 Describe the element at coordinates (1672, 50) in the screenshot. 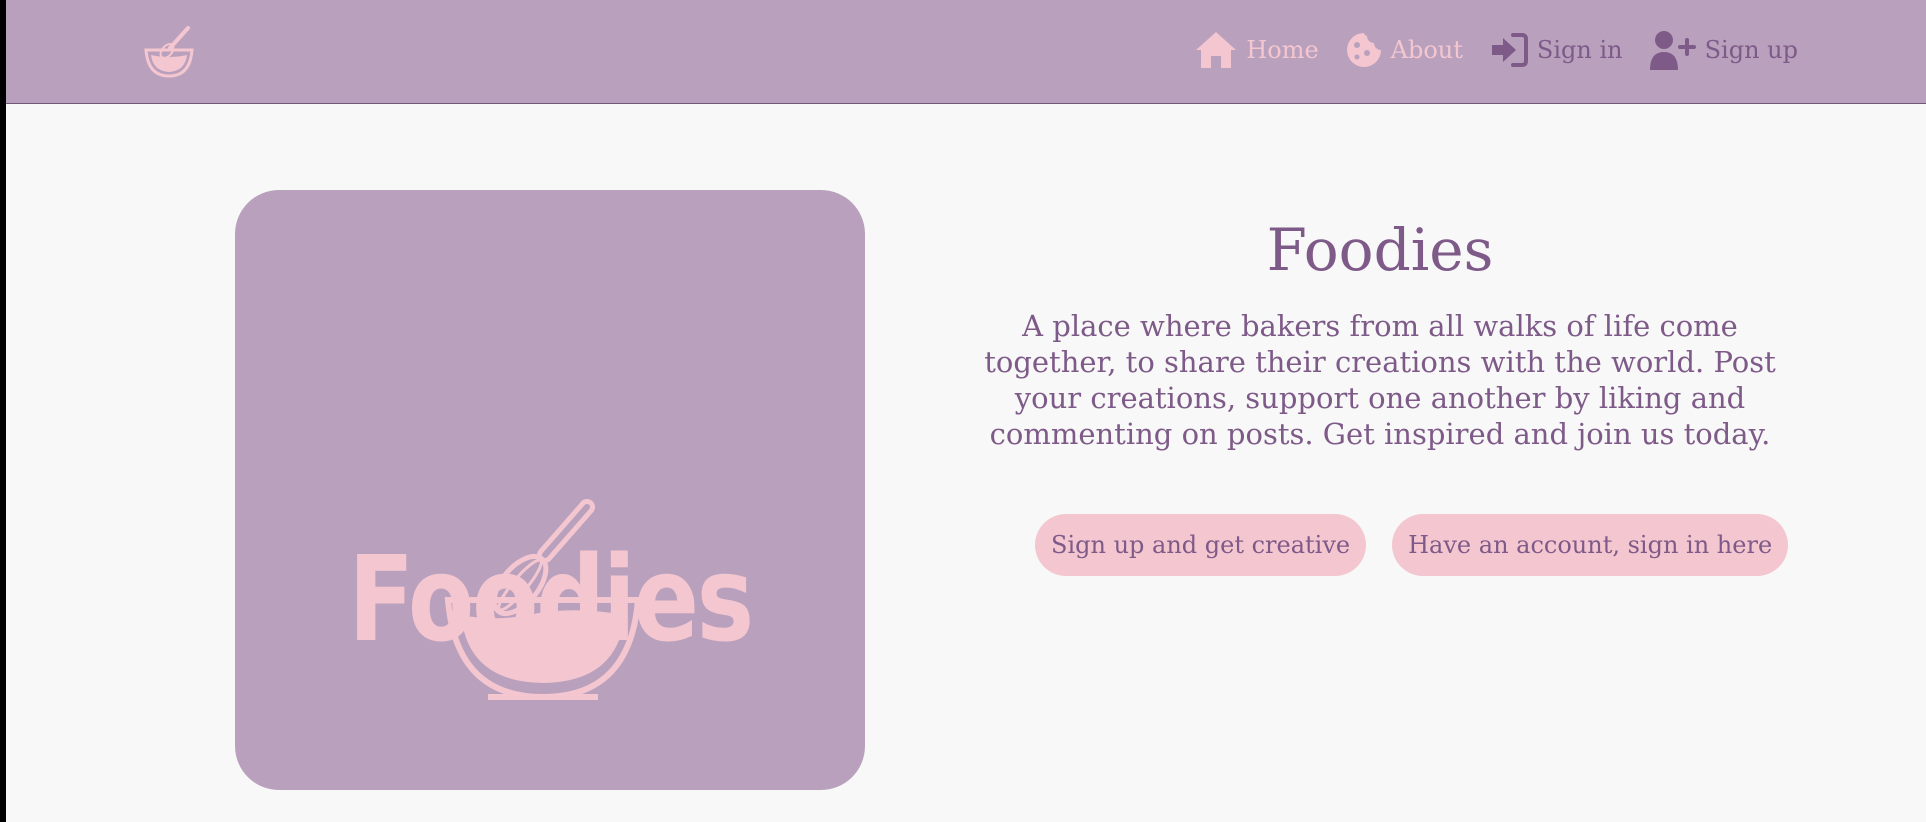

I see `user-plus-icon` at that location.